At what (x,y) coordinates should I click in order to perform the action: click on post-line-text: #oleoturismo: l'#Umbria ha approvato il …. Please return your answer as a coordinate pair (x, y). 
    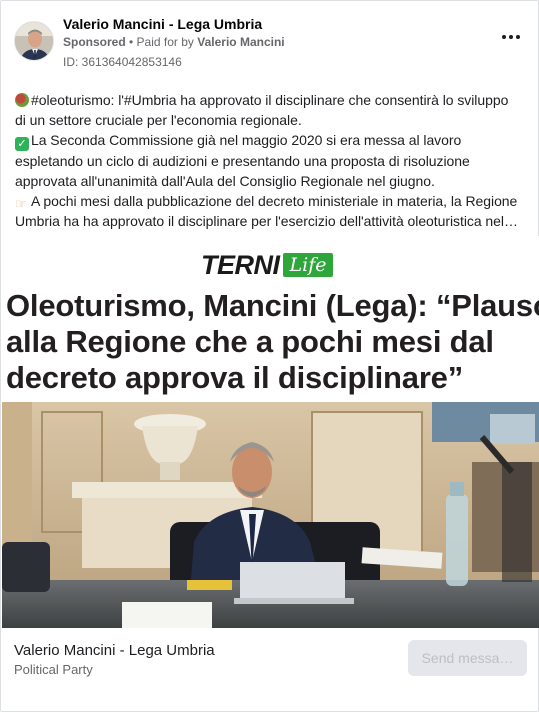
    Looking at the image, I should click on (270, 100).